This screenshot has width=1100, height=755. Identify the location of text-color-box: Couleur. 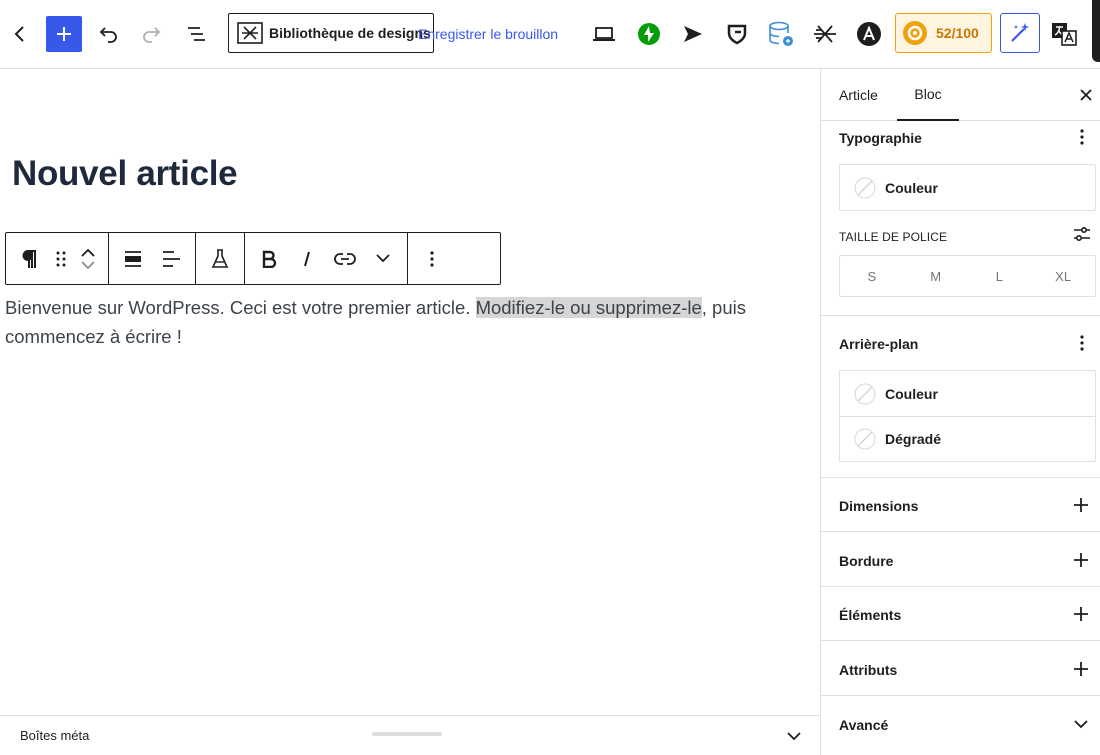
(967, 187).